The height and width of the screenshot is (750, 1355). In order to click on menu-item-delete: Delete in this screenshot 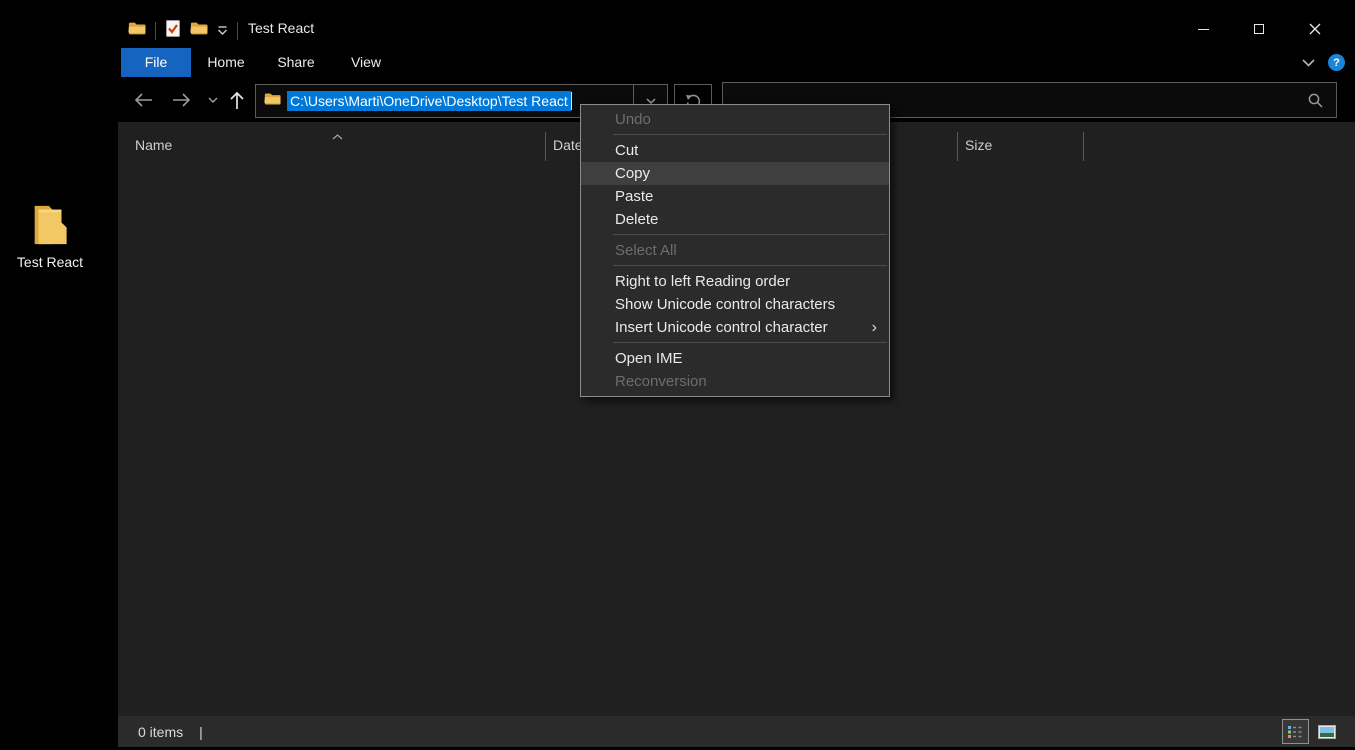, I will do `click(735, 219)`.